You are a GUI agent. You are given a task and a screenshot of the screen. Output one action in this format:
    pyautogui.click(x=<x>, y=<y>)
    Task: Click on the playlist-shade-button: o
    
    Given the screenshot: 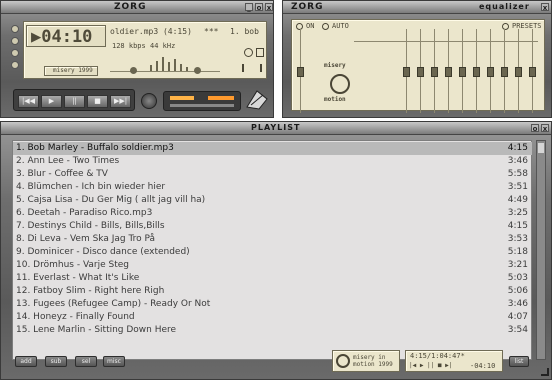 What is the action you would take?
    pyautogui.click(x=535, y=128)
    